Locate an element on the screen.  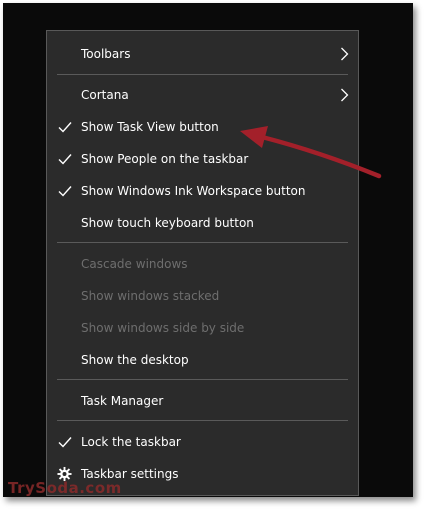
menu-item-show-people: Show People on the taskbar is located at coordinates (202, 159).